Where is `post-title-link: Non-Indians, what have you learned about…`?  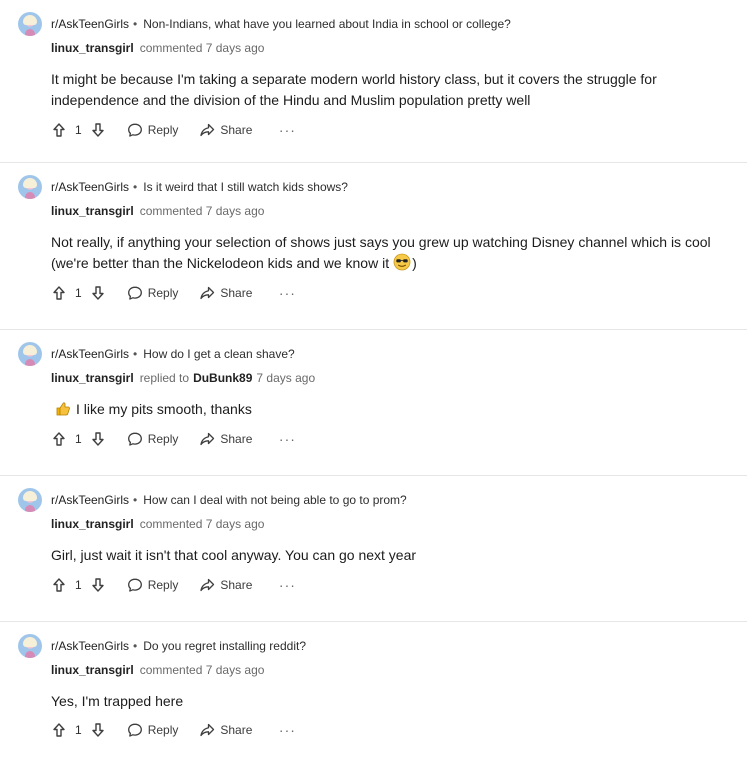 post-title-link: Non-Indians, what have you learned about… is located at coordinates (327, 24).